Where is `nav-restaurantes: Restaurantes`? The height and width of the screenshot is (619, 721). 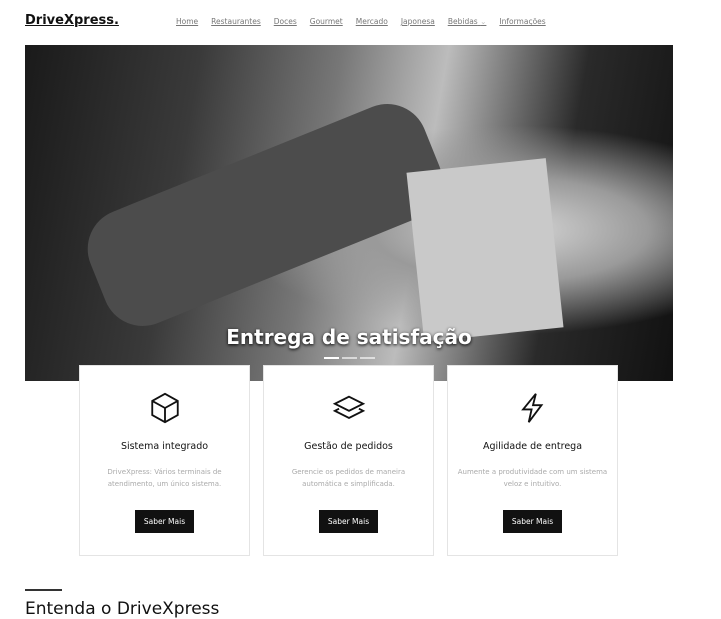 nav-restaurantes: Restaurantes is located at coordinates (236, 21).